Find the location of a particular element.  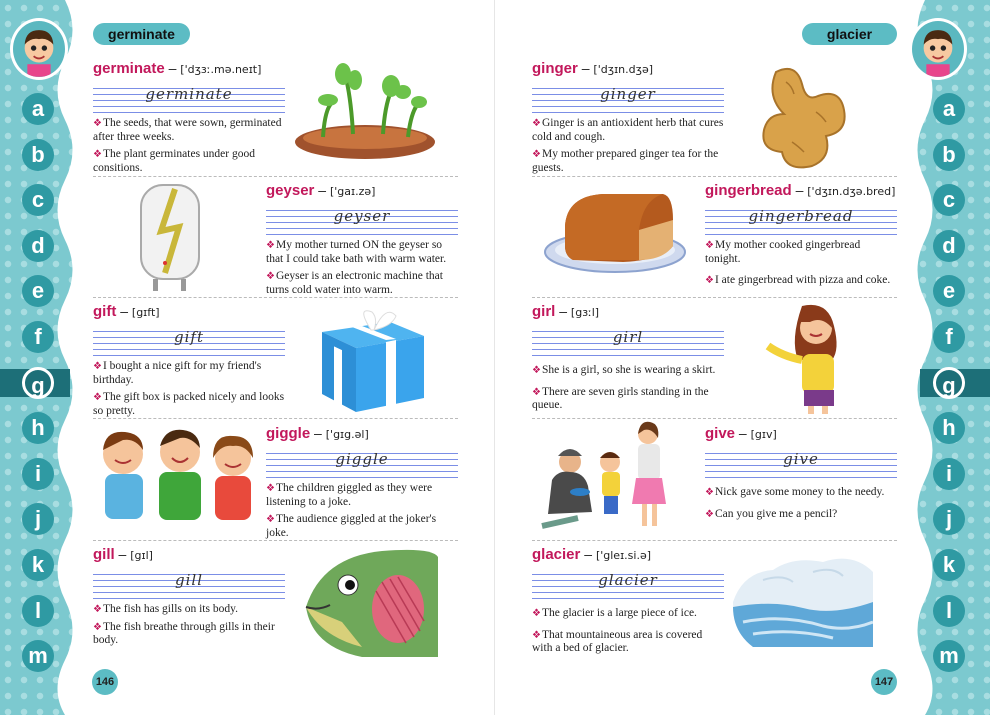

headword: gingerbread is located at coordinates (748, 190).